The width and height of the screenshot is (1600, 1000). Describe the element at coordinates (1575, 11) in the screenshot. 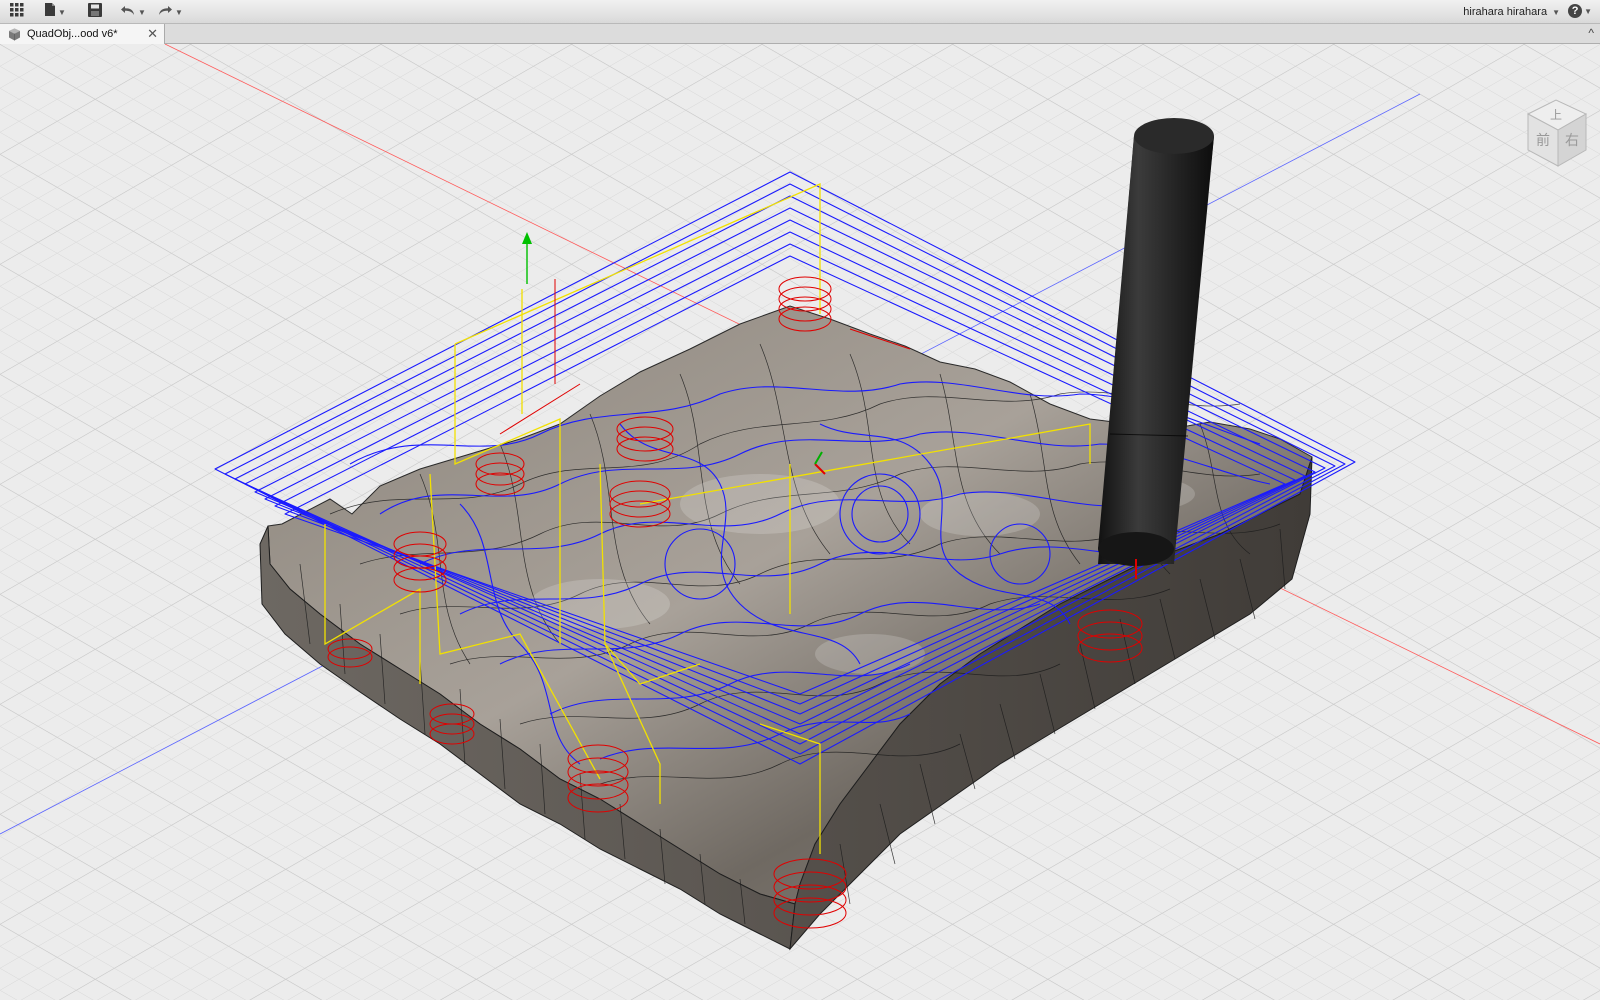

I see `help-icon: ?` at that location.